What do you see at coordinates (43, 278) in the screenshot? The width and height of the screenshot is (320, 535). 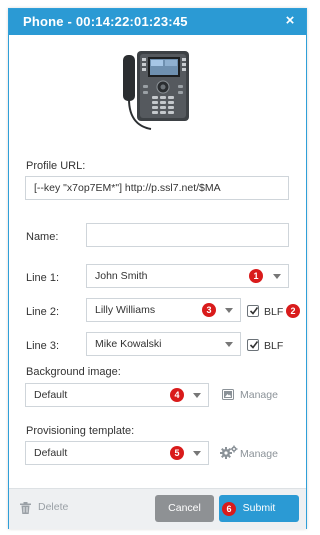 I see `line1-label: Line 1:` at bounding box center [43, 278].